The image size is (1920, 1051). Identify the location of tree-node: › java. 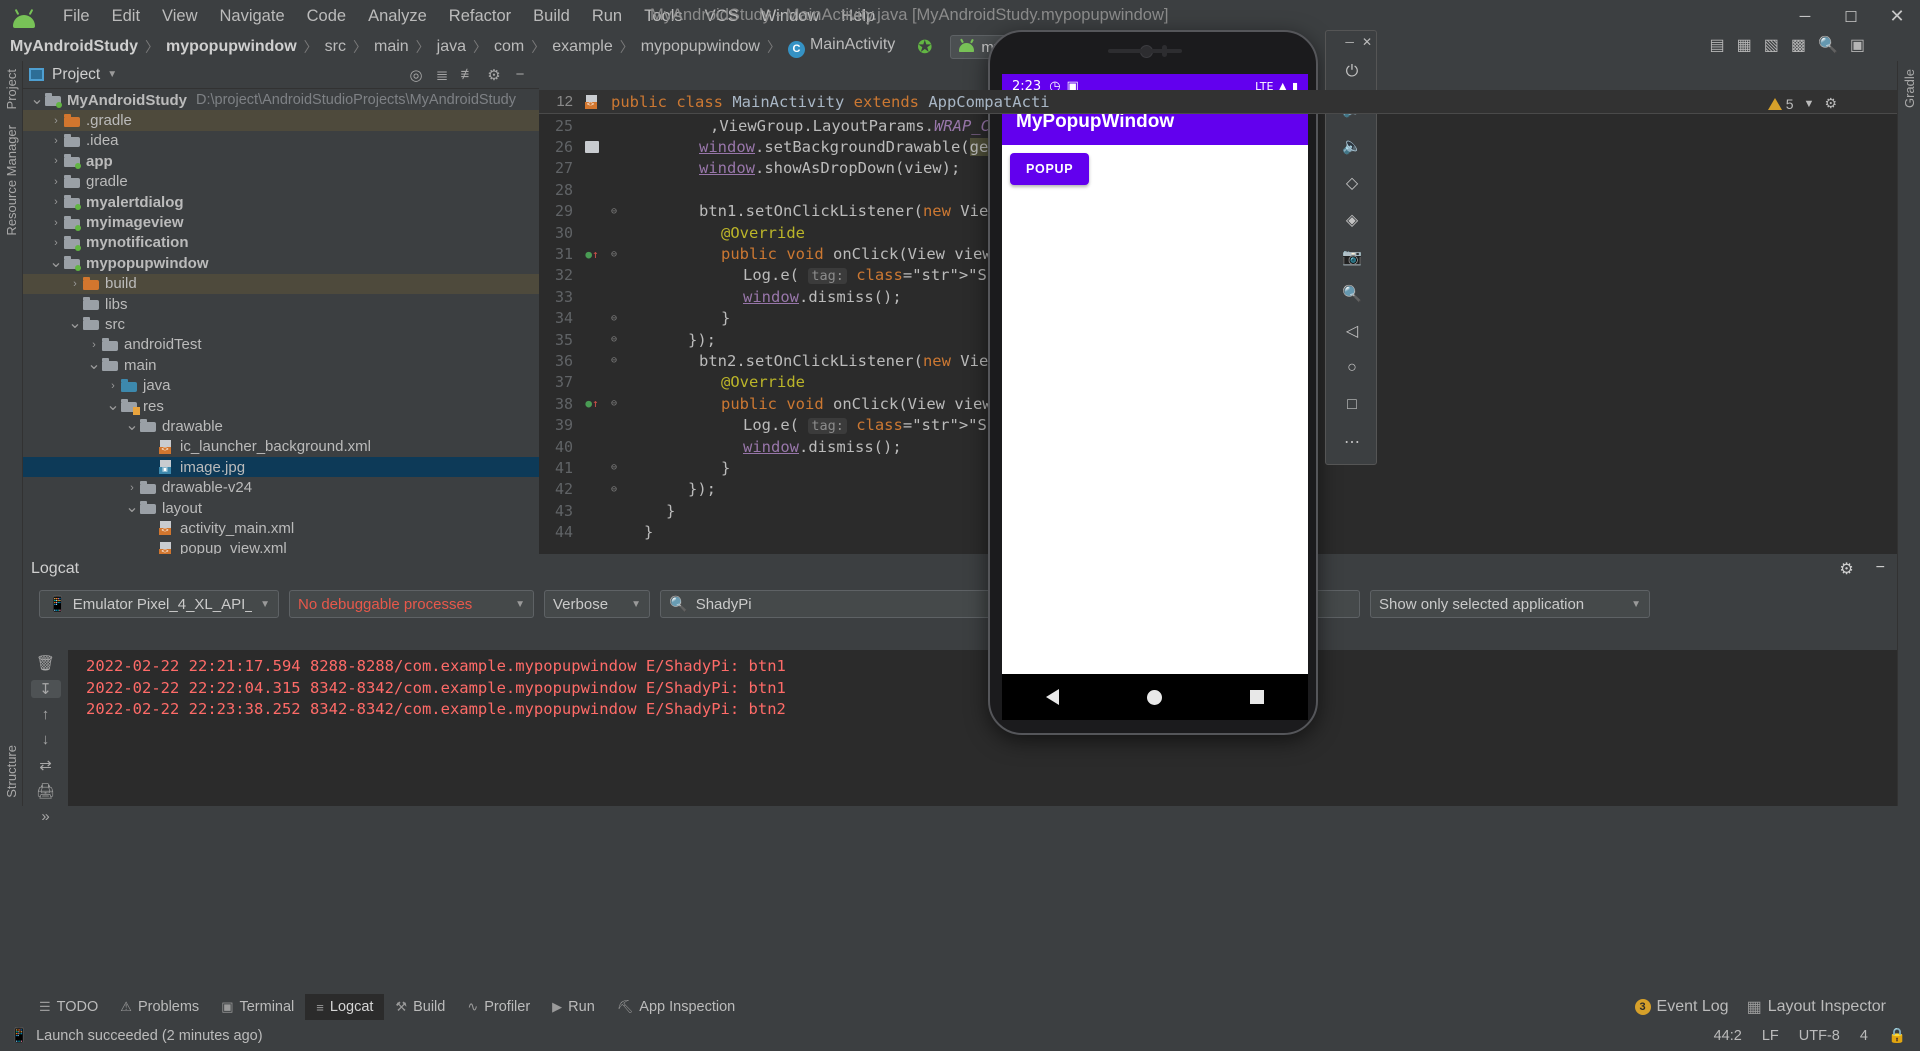
(281, 385).